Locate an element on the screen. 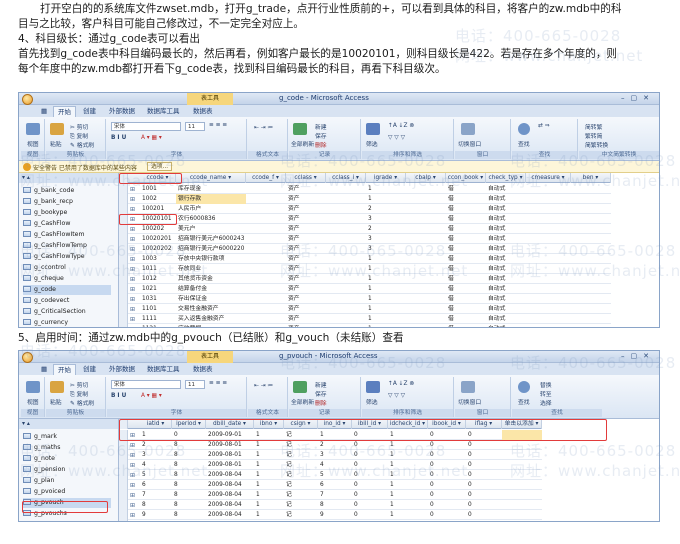 Image resolution: width=680 pixels, height=544 pixels. table-row: ⊞ 1003 存放中央银行款项 资产 1 借自动式 is located at coordinates (365, 259).